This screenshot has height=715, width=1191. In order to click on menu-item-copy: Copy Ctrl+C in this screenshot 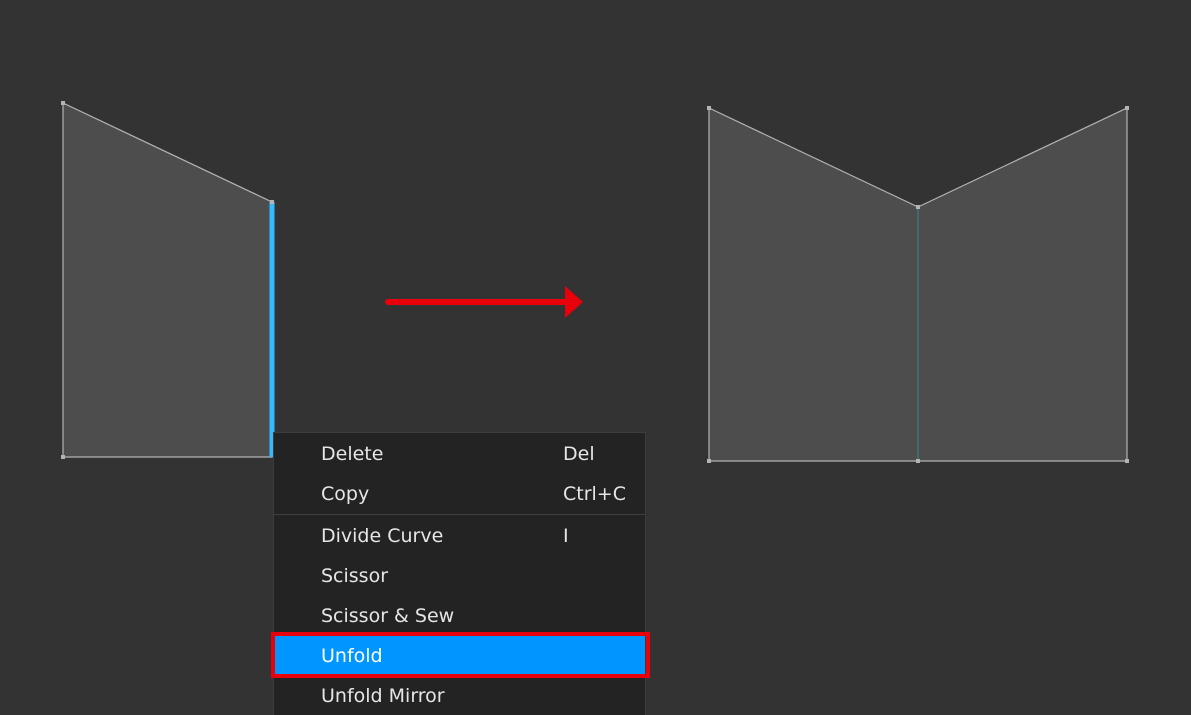, I will do `click(459, 494)`.